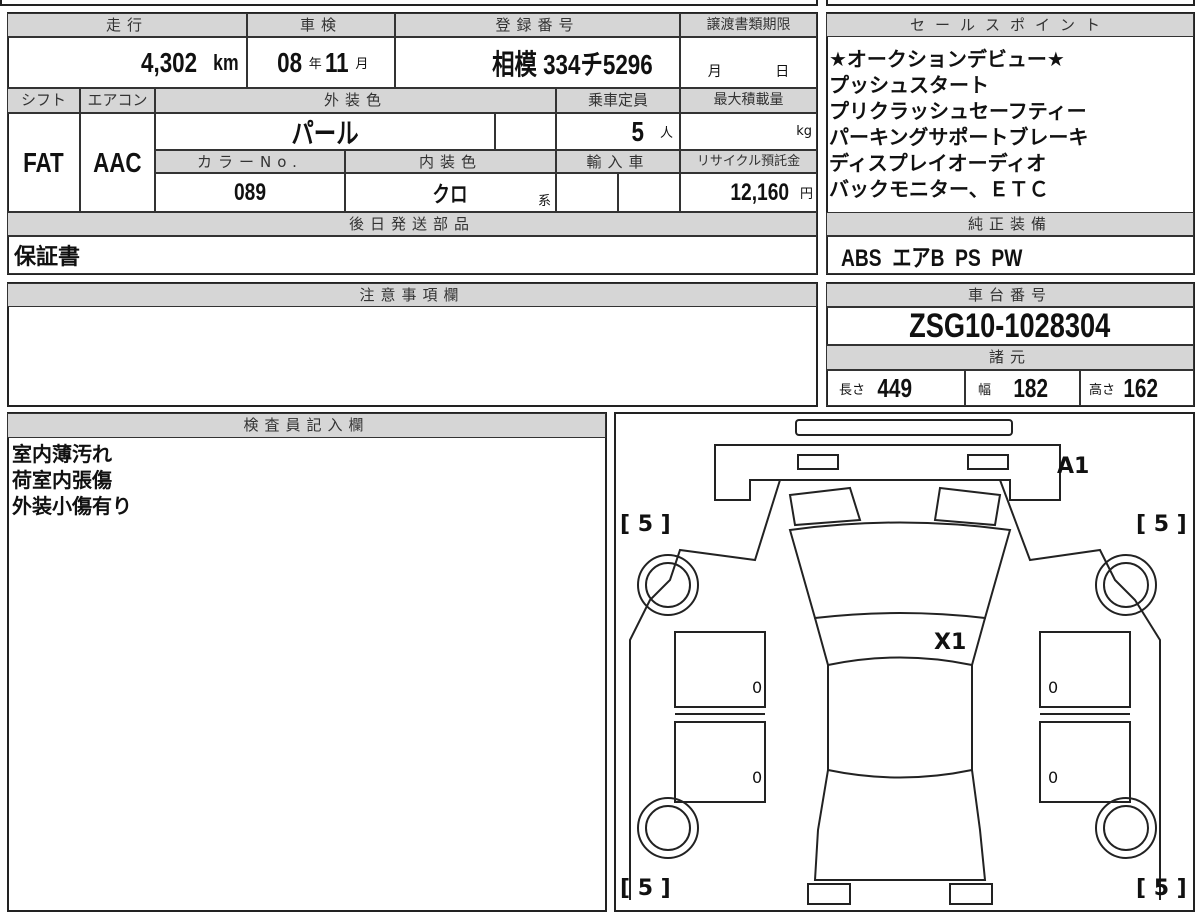 This screenshot has height=912, width=1200. What do you see at coordinates (748, 131) in the screenshot?
I see `max-load-value: kg` at bounding box center [748, 131].